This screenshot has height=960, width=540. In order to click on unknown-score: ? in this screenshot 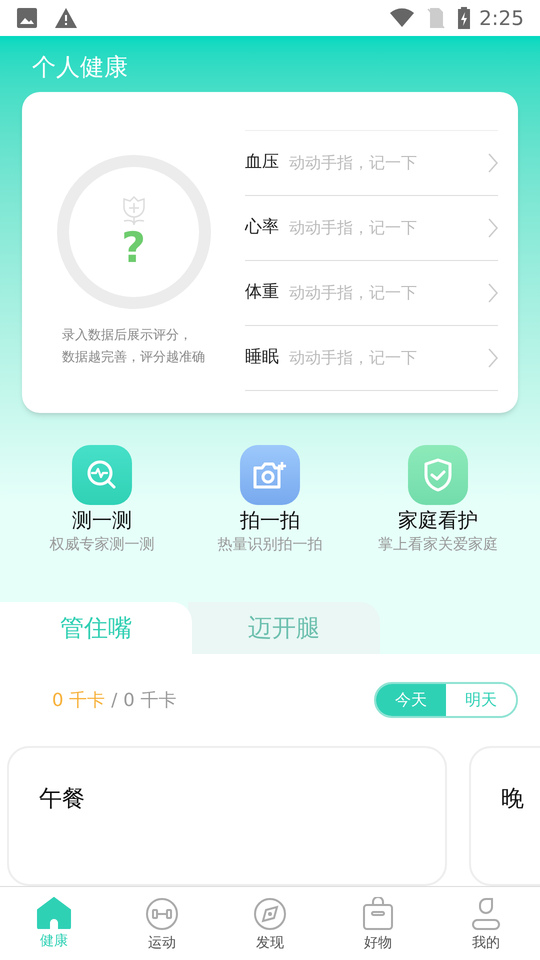, I will do `click(133, 247)`.